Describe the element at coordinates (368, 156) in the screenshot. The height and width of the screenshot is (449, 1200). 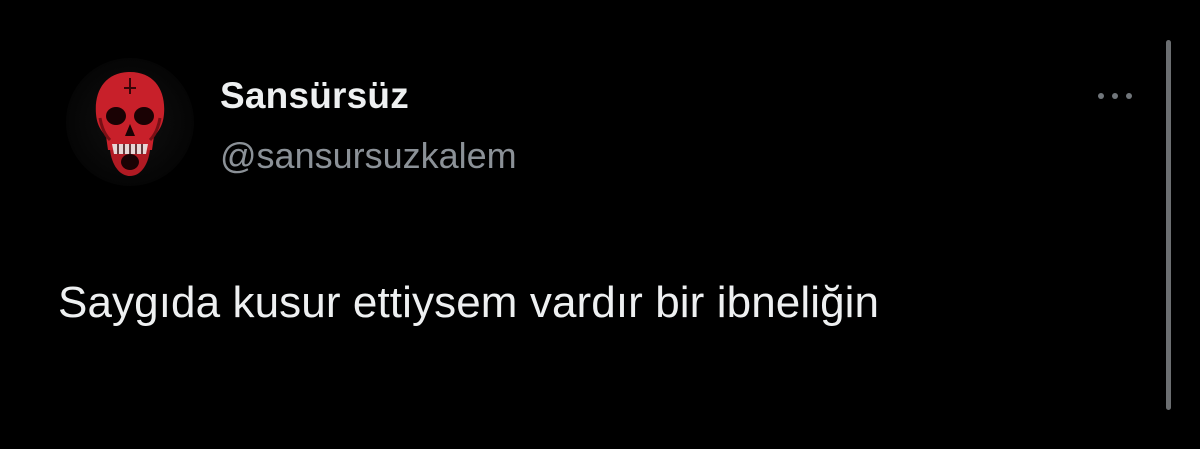
I see `user-handle: @sansursuzkalem` at that location.